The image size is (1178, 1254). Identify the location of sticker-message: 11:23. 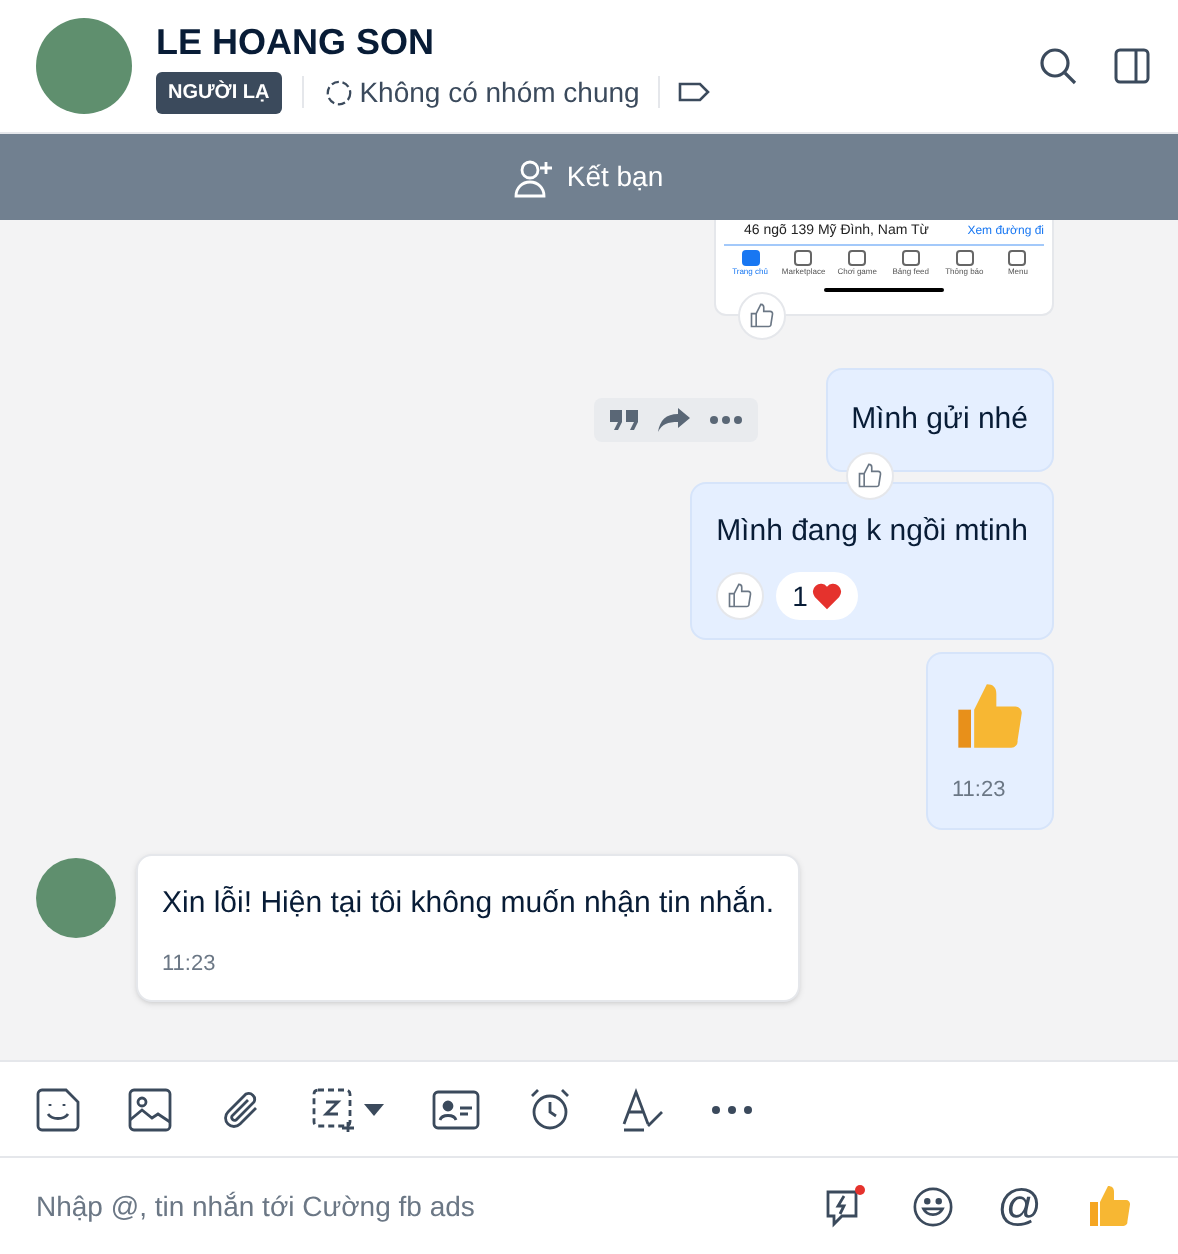
(990, 740).